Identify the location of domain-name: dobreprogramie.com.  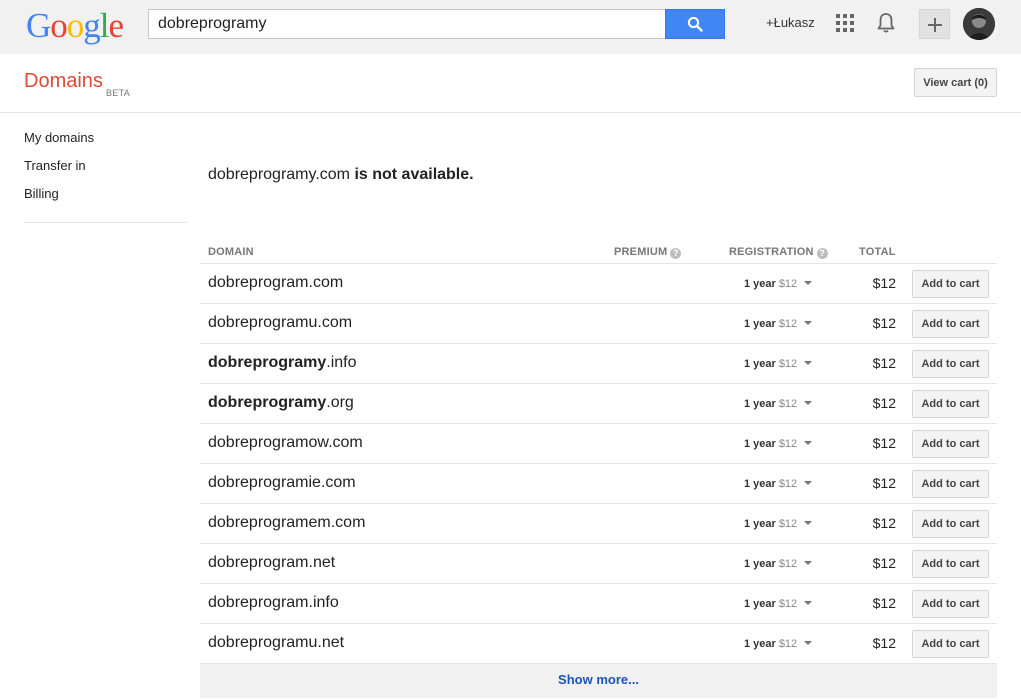
(282, 483).